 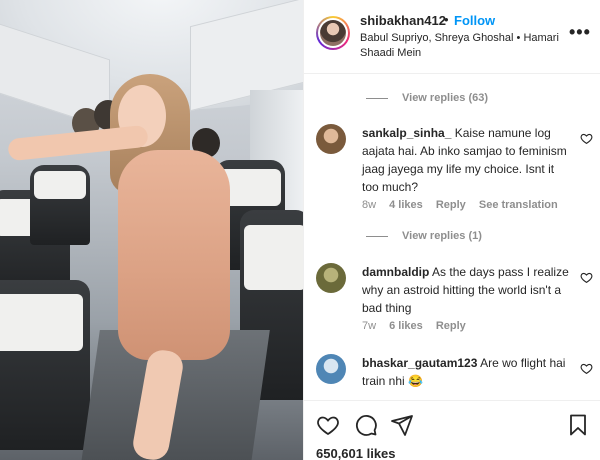 I want to click on author-avatar, so click(x=333, y=33).